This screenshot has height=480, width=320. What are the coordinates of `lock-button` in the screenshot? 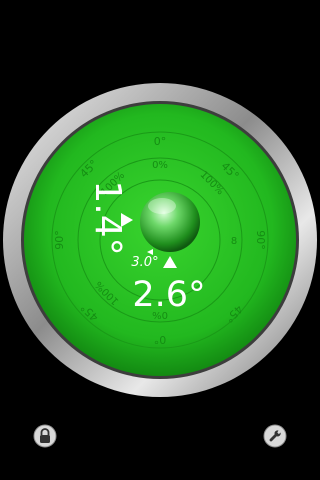 It's located at (45, 436).